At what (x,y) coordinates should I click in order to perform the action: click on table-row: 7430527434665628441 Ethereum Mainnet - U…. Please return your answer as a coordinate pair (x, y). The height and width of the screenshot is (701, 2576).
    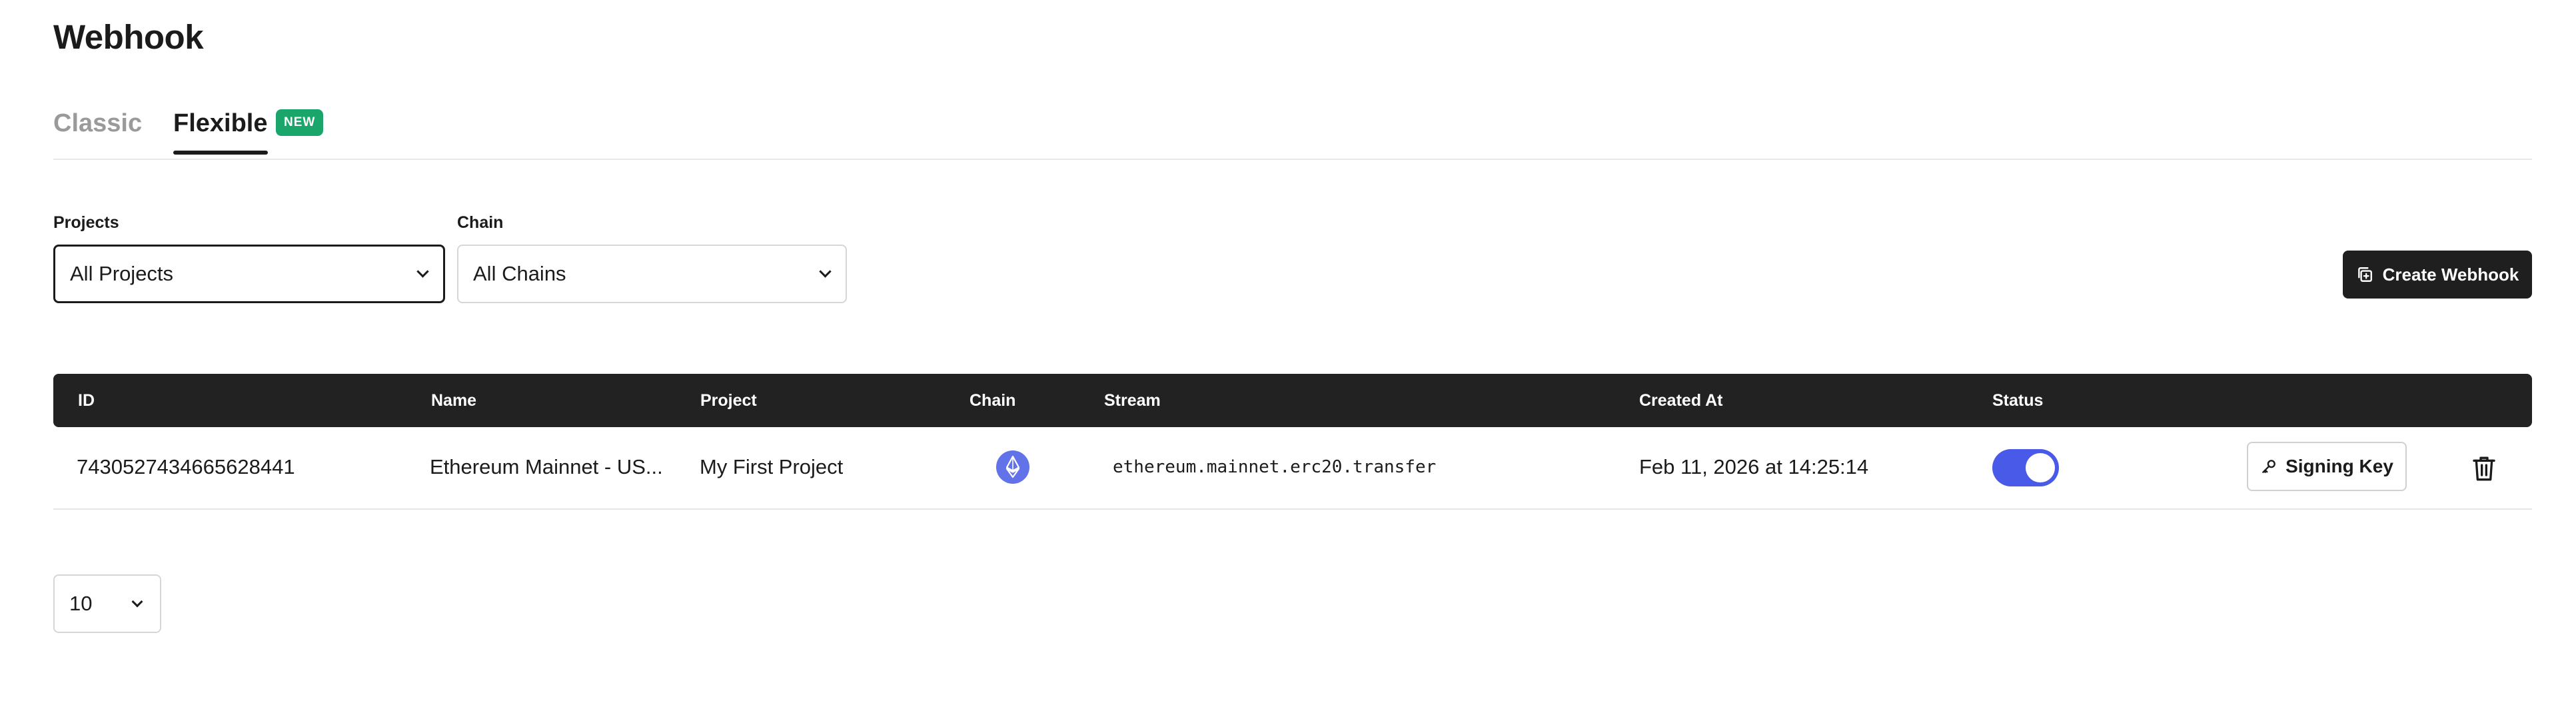
    Looking at the image, I should click on (1293, 468).